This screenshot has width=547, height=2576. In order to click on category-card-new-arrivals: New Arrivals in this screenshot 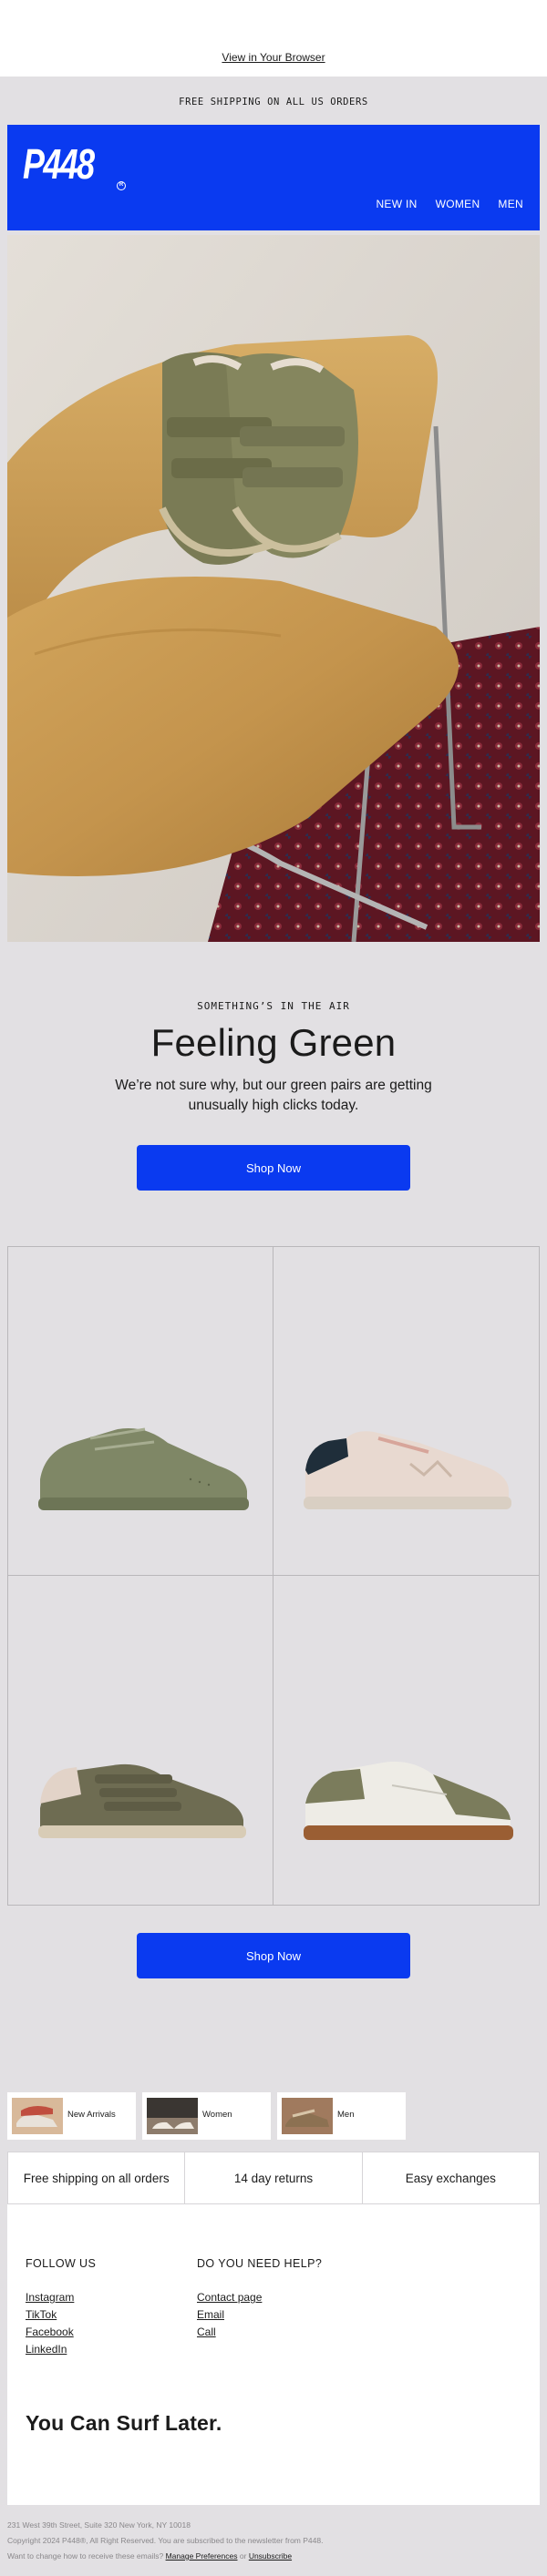, I will do `click(71, 2116)`.